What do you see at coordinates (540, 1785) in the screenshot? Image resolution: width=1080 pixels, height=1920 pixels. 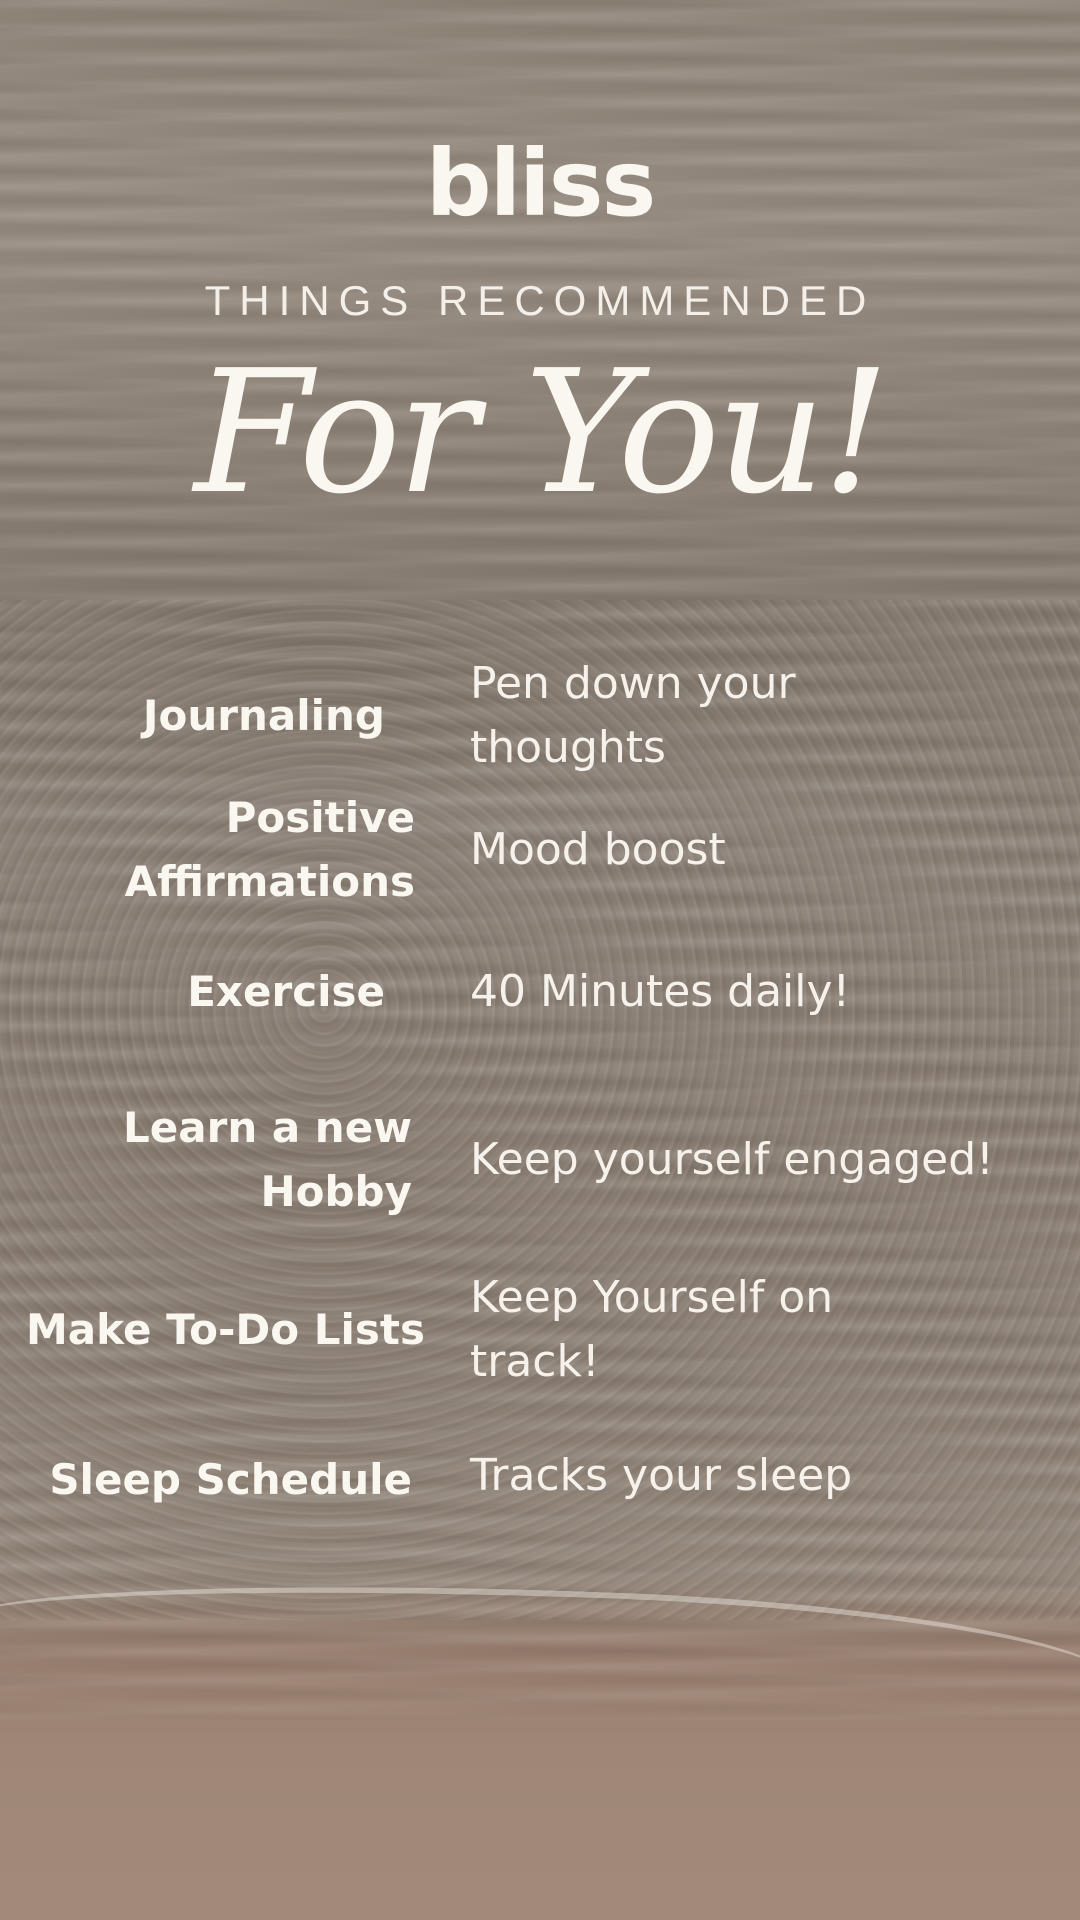 I see `sand` at bounding box center [540, 1785].